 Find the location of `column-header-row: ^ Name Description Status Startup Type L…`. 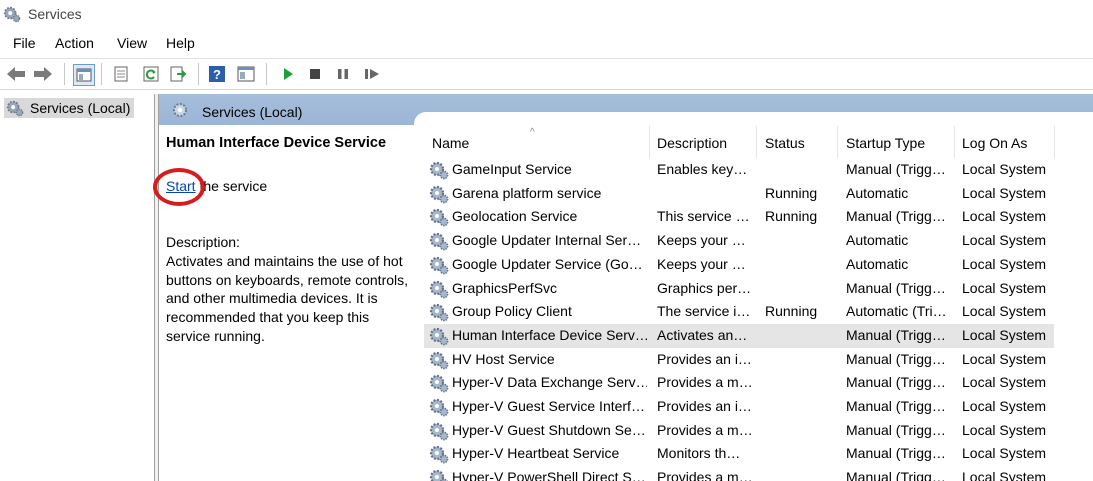

column-header-row: ^ Name Description Status Startup Type L… is located at coordinates (758, 142).